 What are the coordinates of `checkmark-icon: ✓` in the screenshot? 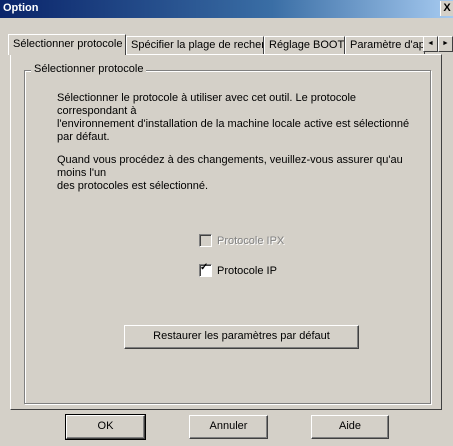 It's located at (204, 267).